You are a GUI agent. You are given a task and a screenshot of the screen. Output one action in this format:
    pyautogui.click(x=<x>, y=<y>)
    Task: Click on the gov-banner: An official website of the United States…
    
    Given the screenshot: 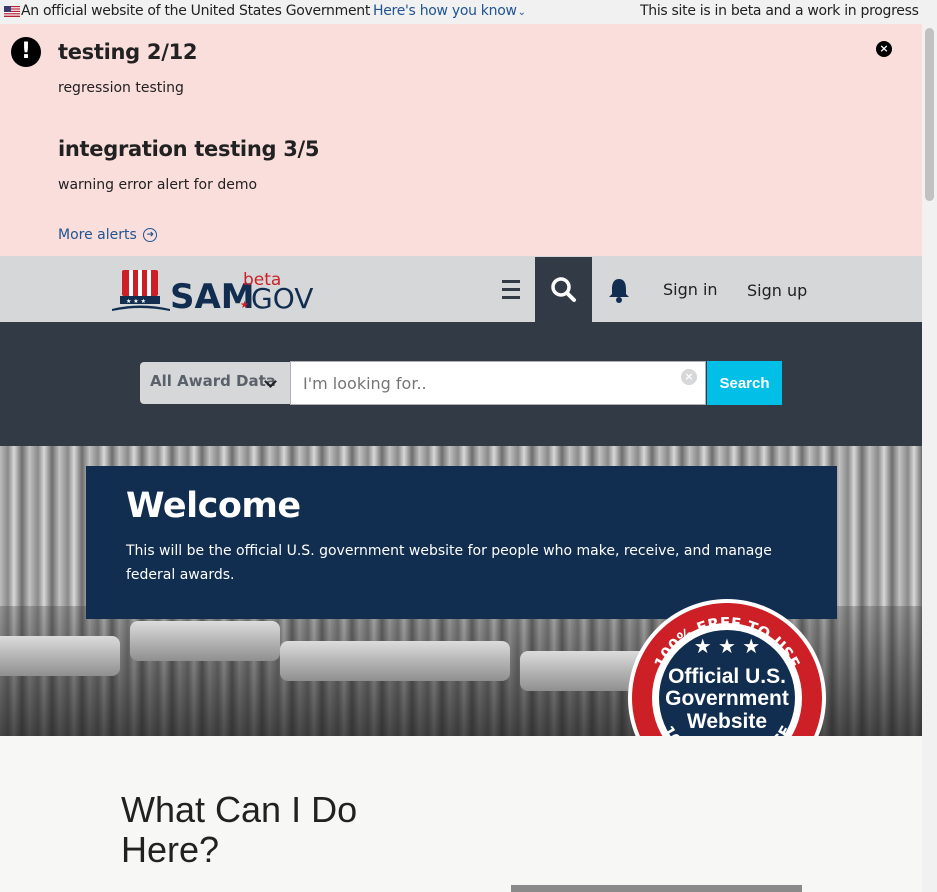 What is the action you would take?
    pyautogui.click(x=461, y=12)
    